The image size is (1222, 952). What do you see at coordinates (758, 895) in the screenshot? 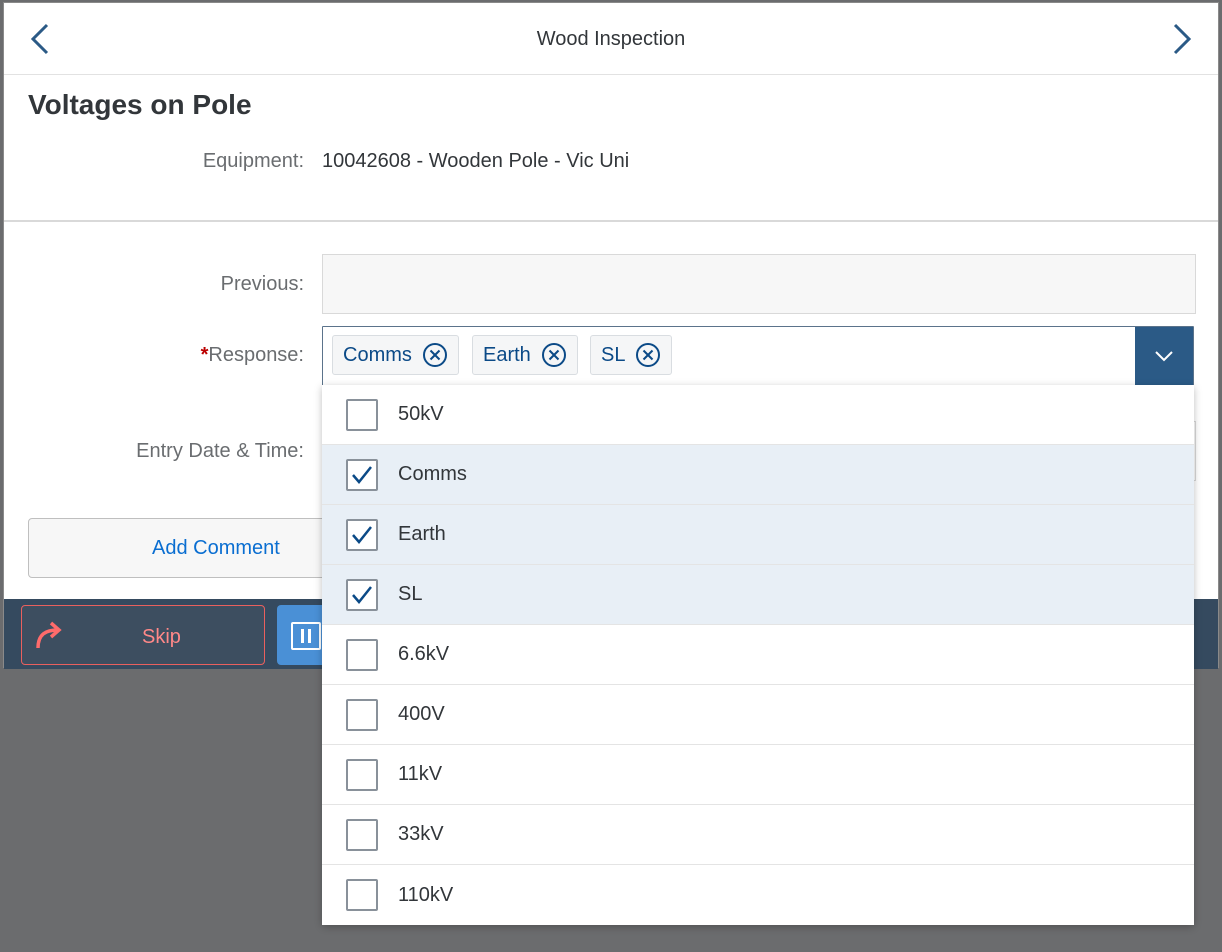
I see `option-110kv: 110kV` at bounding box center [758, 895].